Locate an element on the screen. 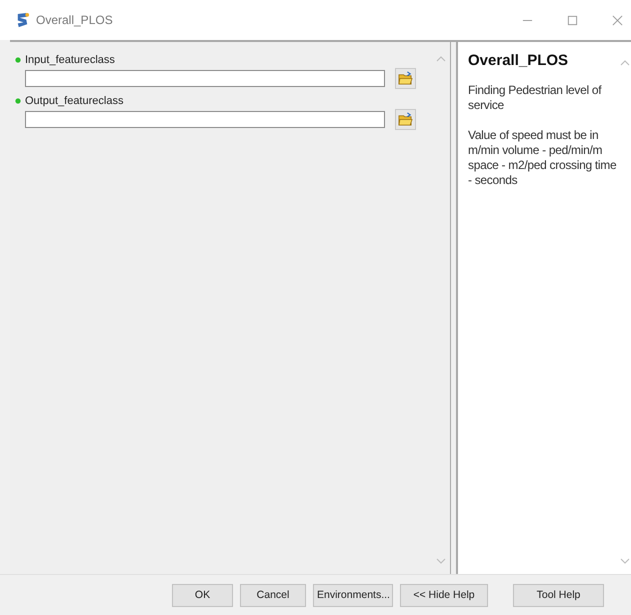  help-title: Overall_PLOS is located at coordinates (519, 60).